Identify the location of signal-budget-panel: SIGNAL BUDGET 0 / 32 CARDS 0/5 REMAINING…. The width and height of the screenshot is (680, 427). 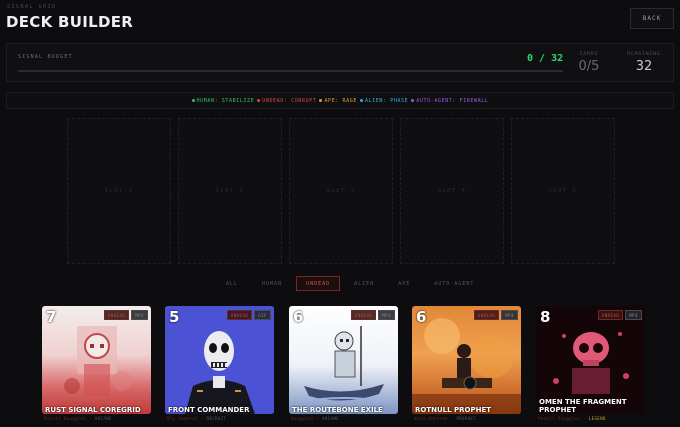
(340, 62).